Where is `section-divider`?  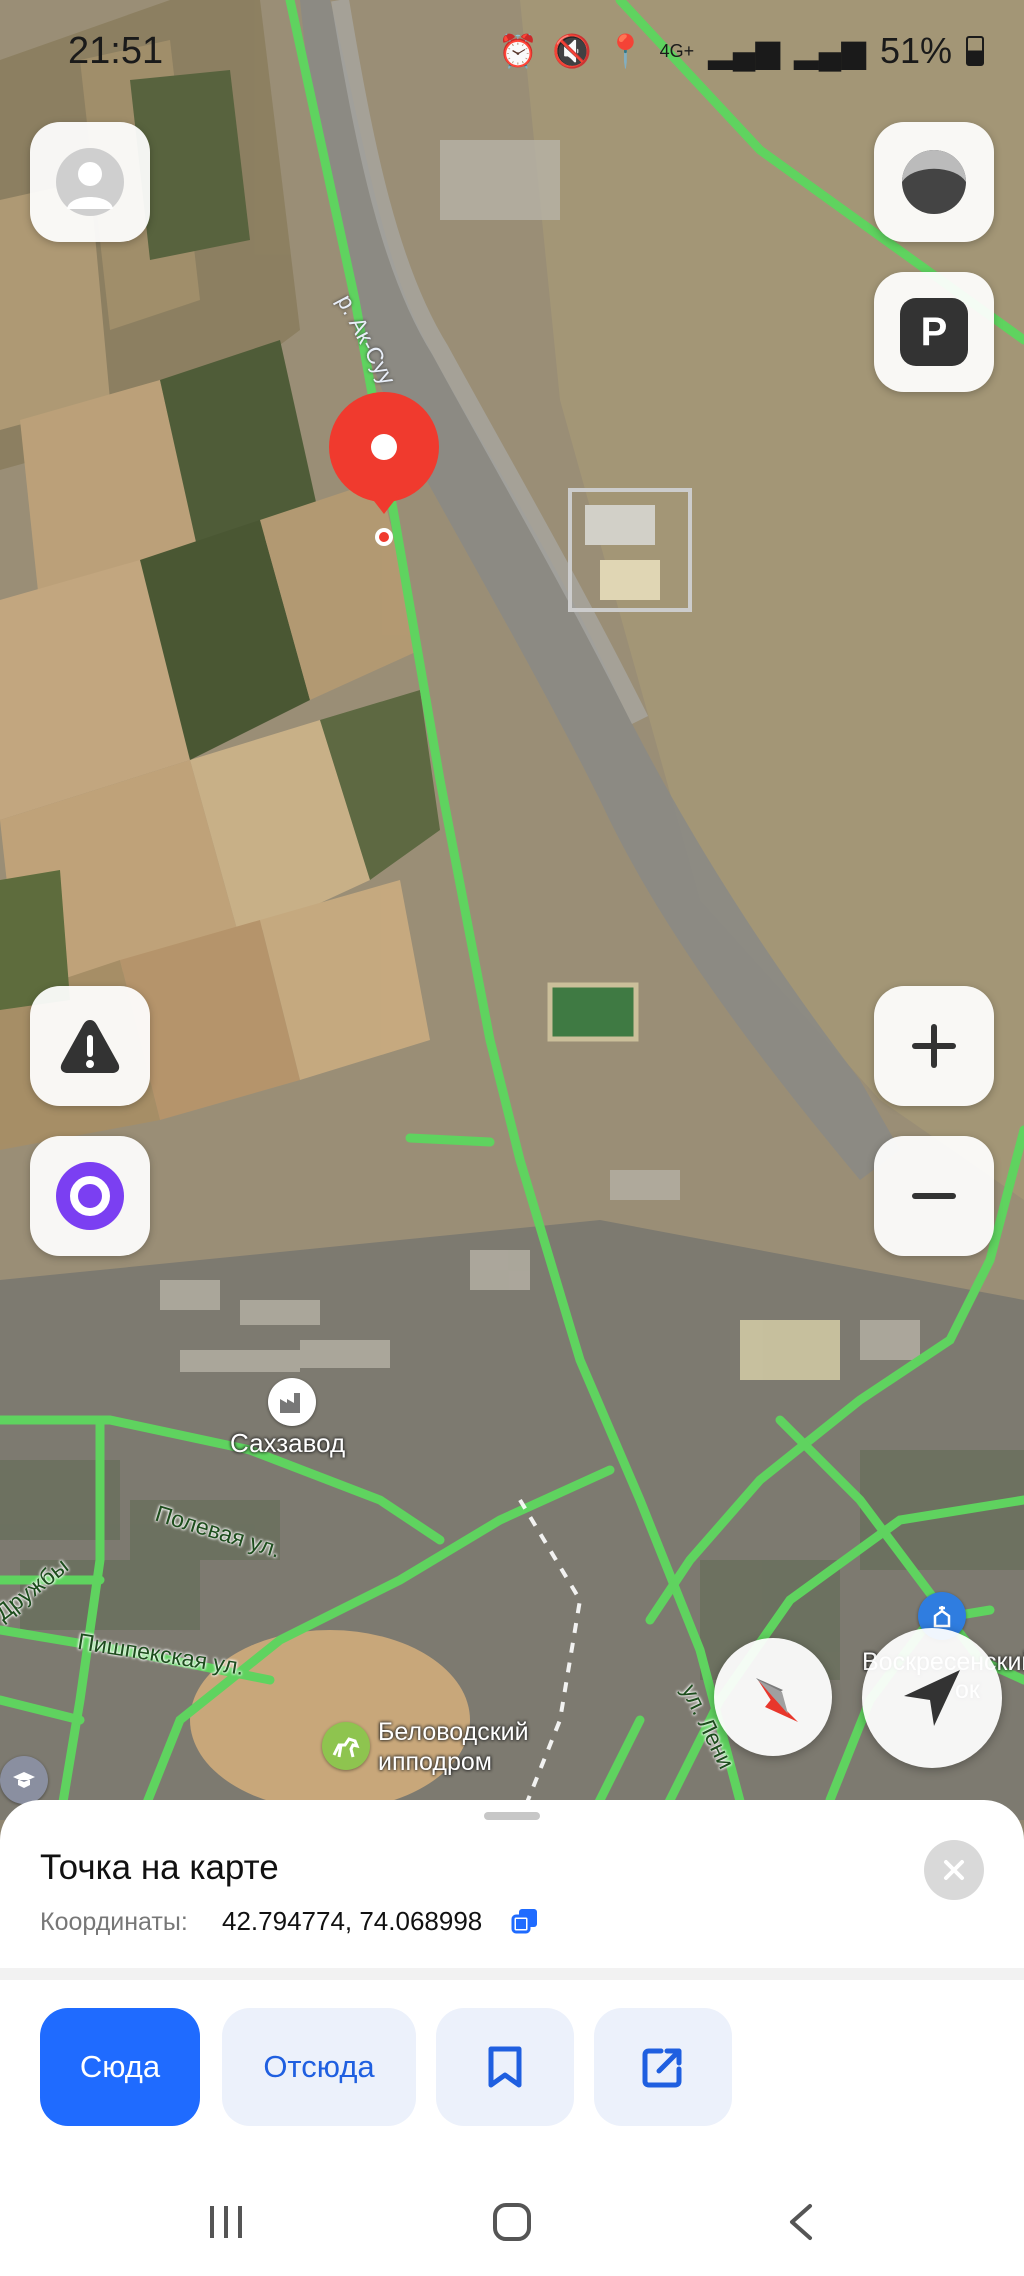 section-divider is located at coordinates (512, 1974).